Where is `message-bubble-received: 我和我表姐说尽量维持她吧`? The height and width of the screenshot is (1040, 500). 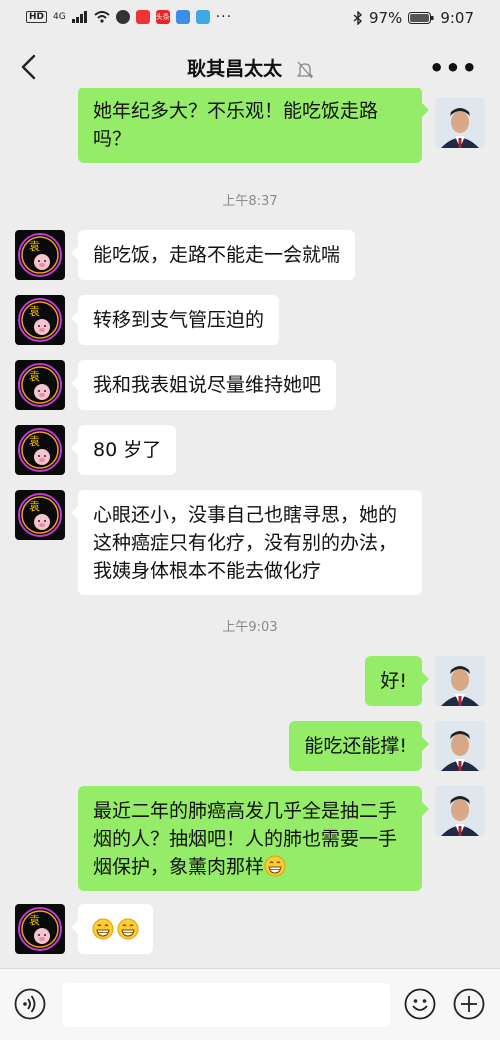 message-bubble-received: 我和我表姐说尽量维持她吧 is located at coordinates (203, 385).